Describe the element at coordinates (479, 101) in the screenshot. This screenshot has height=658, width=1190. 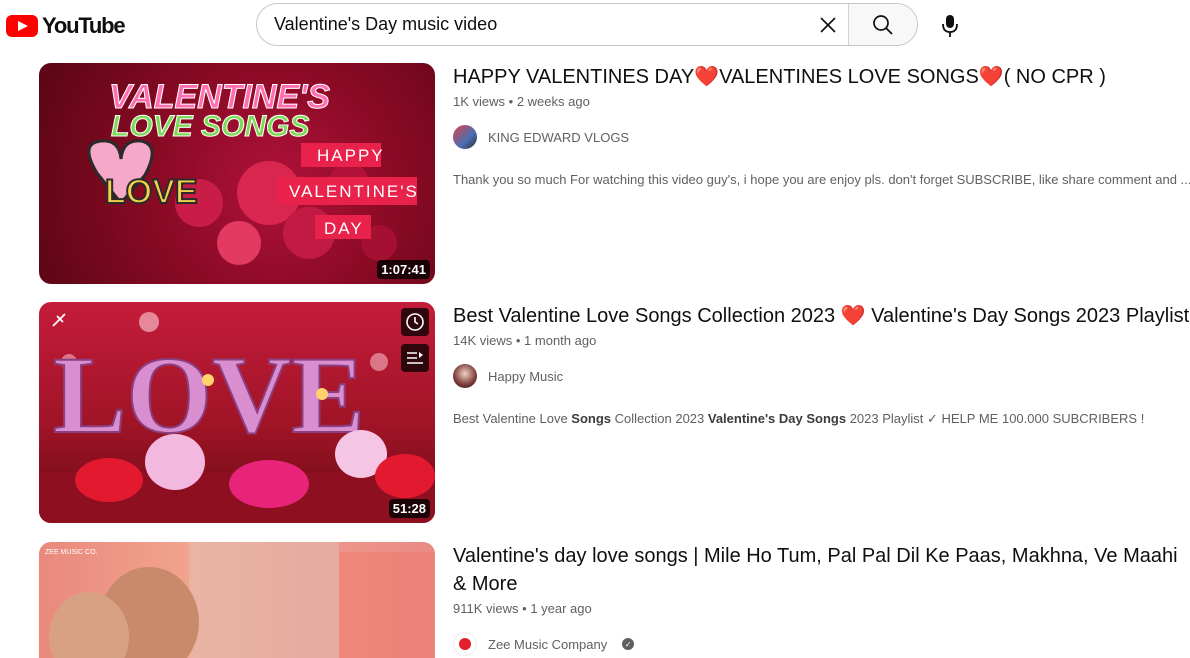
I see `view-count: 1K views` at that location.